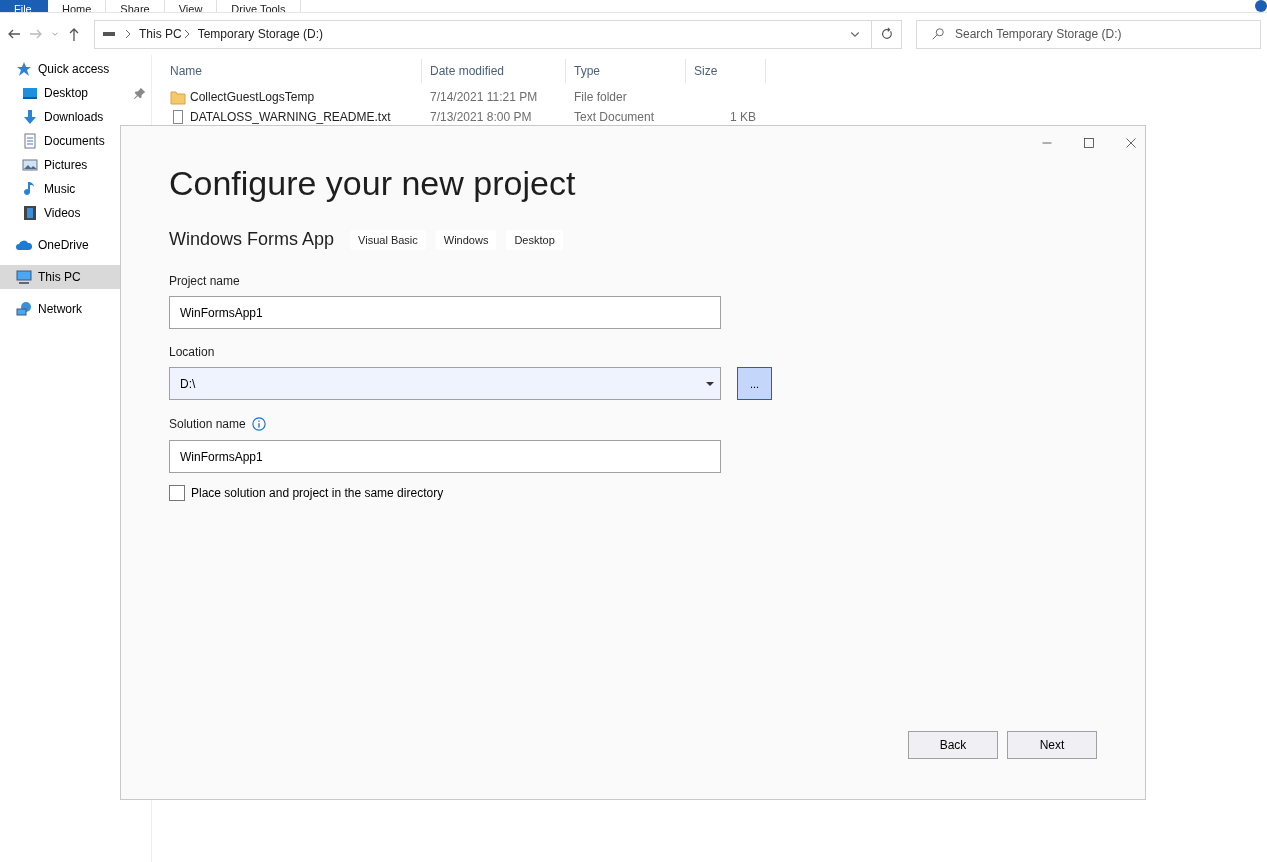 The width and height of the screenshot is (1267, 862). I want to click on breadcrumb: This PC, so click(160, 34).